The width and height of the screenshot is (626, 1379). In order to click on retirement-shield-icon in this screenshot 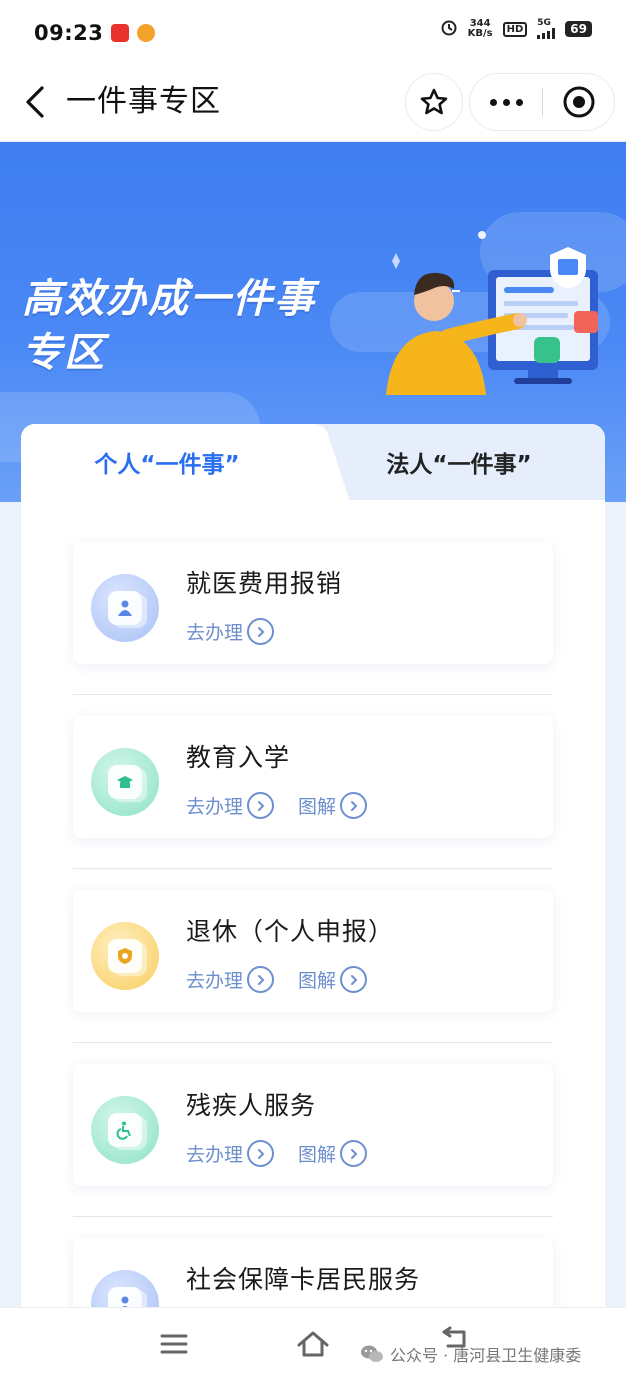, I will do `click(125, 956)`.